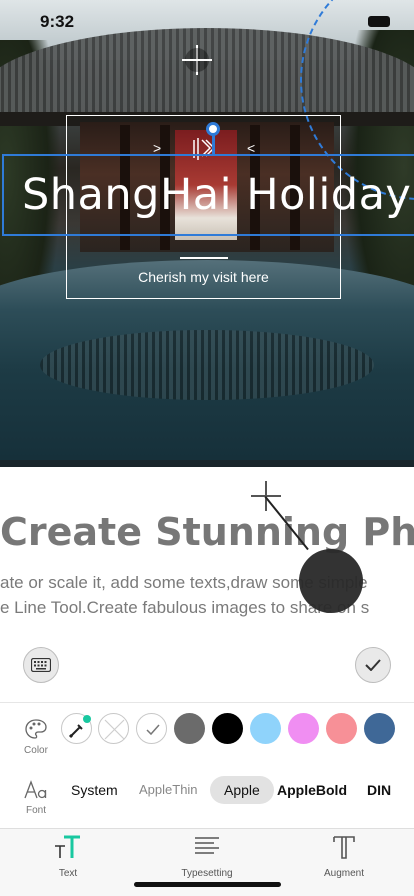 The height and width of the screenshot is (896, 414). Describe the element at coordinates (204, 258) in the screenshot. I see `frame-divider` at that location.